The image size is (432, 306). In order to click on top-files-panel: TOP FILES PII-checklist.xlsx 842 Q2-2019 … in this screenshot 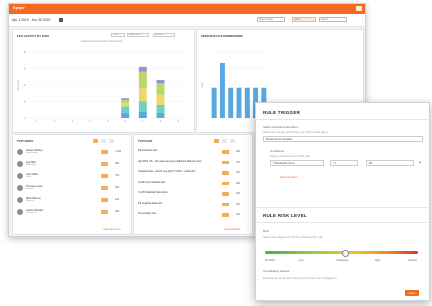, I will do `click(193, 184)`.